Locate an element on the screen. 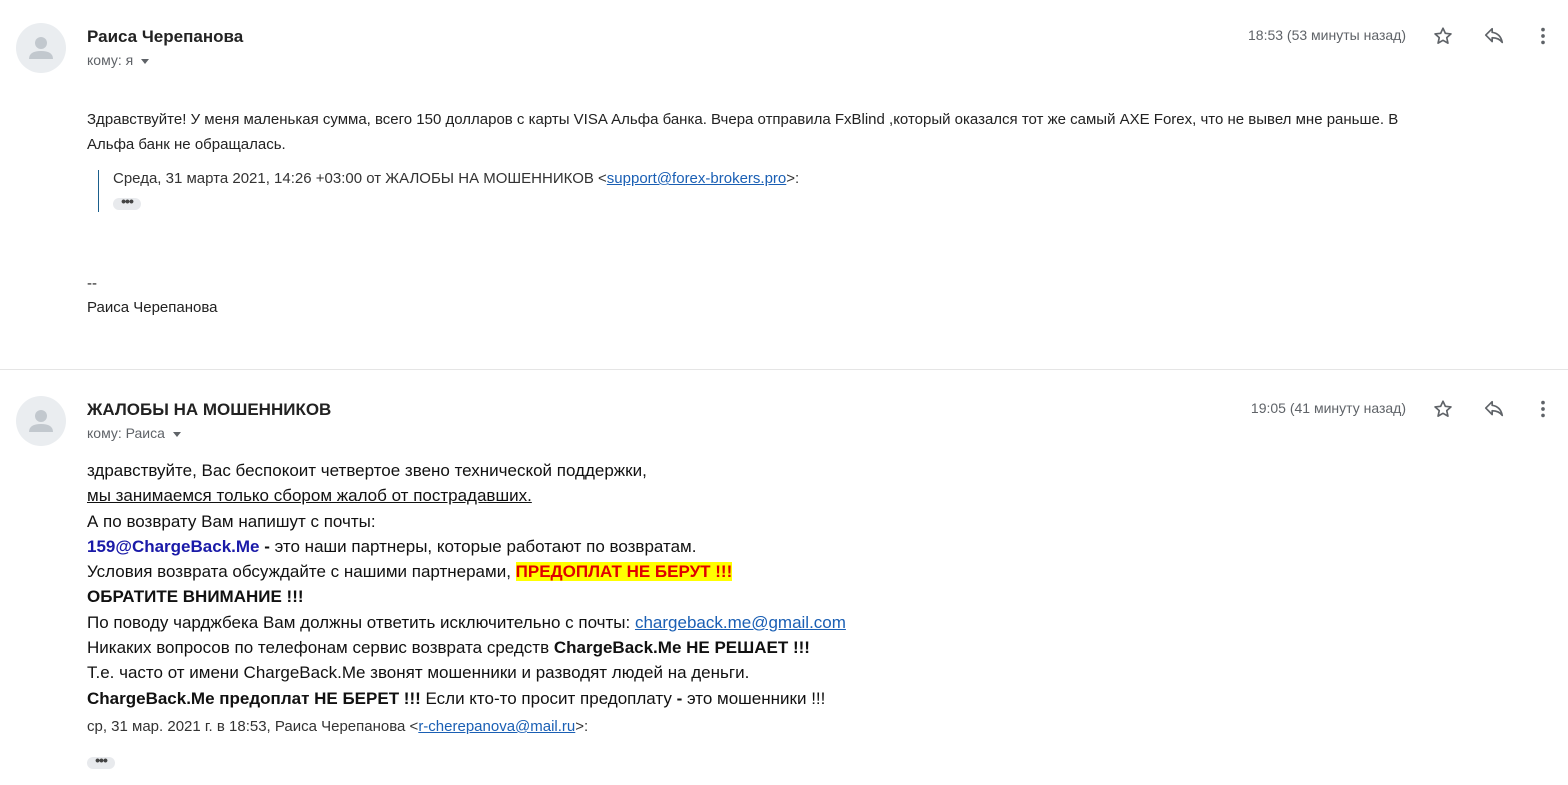 Image resolution: width=1568 pixels, height=785 pixels. quote-email-link: r-cherepanova@mail.ru is located at coordinates (496, 726).